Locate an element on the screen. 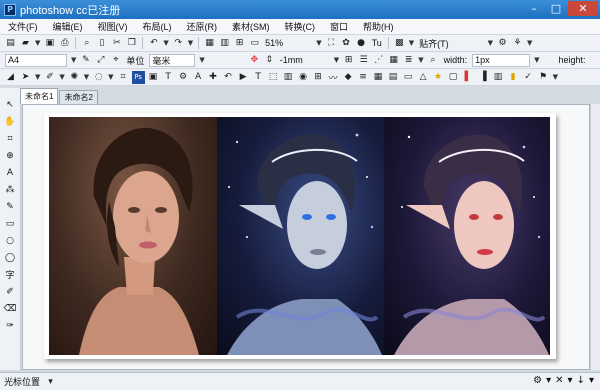 The image size is (600, 390). pointer-icon: ◢ is located at coordinates (10, 77).